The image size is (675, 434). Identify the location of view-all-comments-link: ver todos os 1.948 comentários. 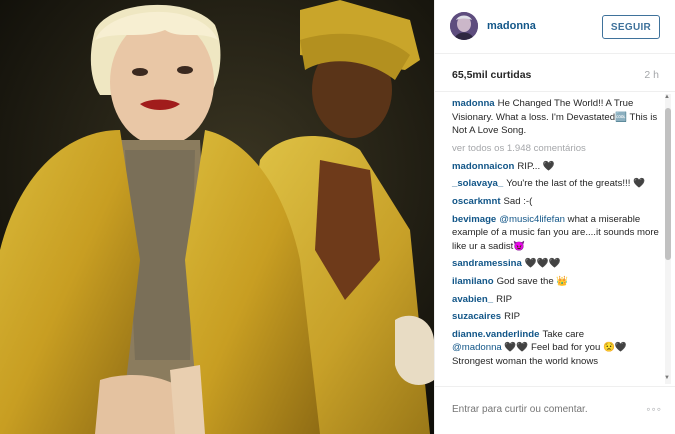
(556, 148).